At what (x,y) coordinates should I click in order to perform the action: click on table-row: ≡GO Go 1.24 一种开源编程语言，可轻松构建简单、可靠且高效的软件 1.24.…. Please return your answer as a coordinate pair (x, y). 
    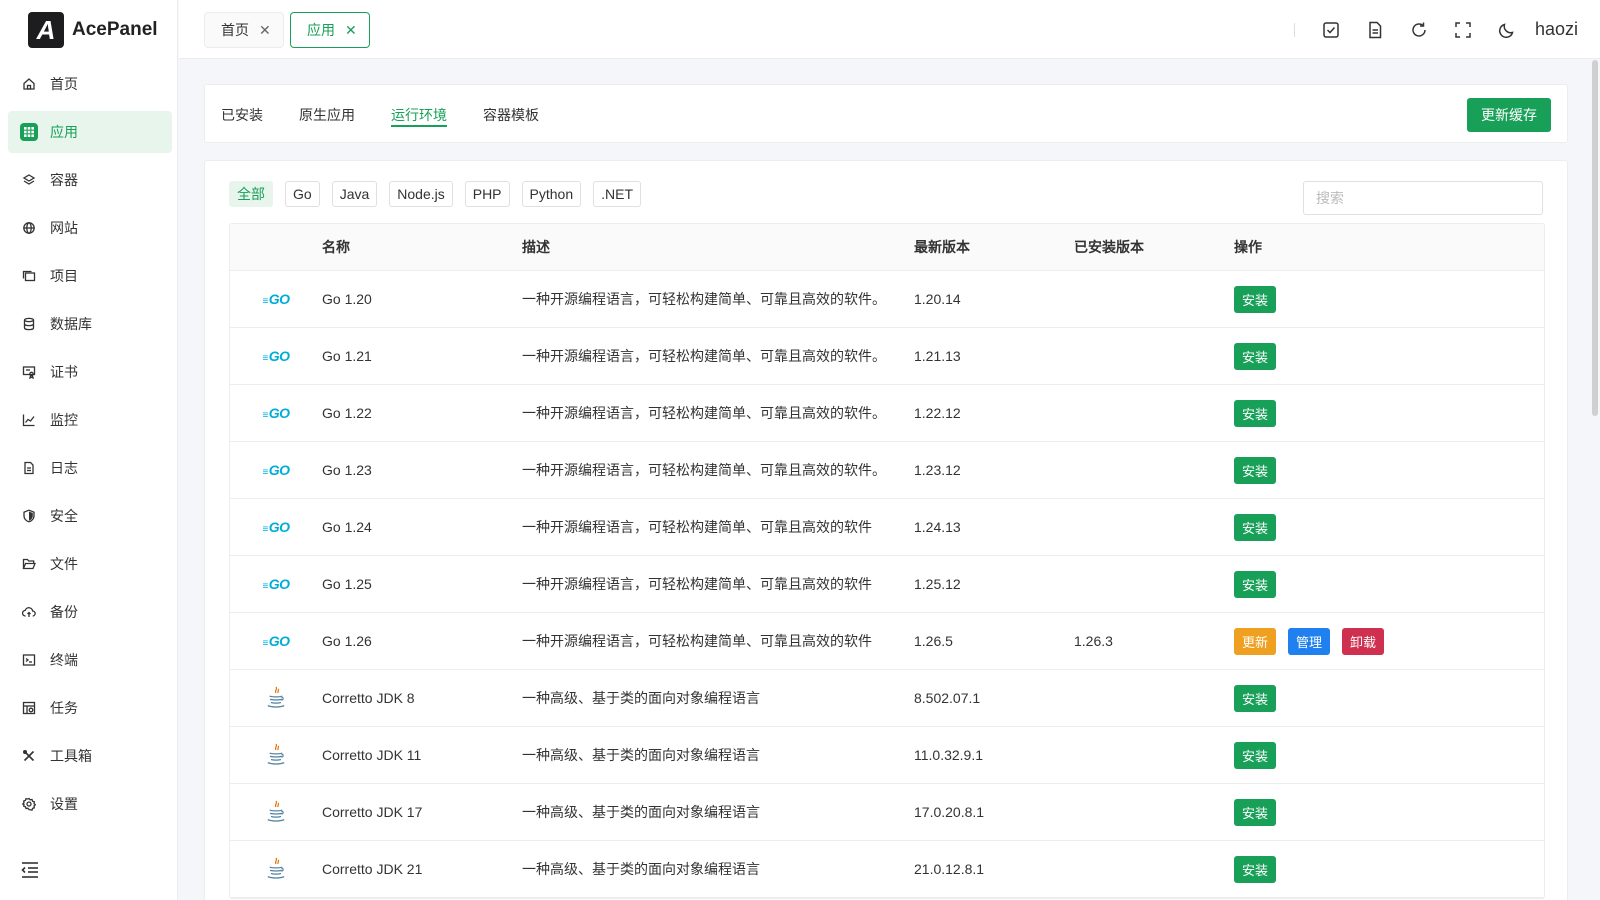
    Looking at the image, I should click on (887, 527).